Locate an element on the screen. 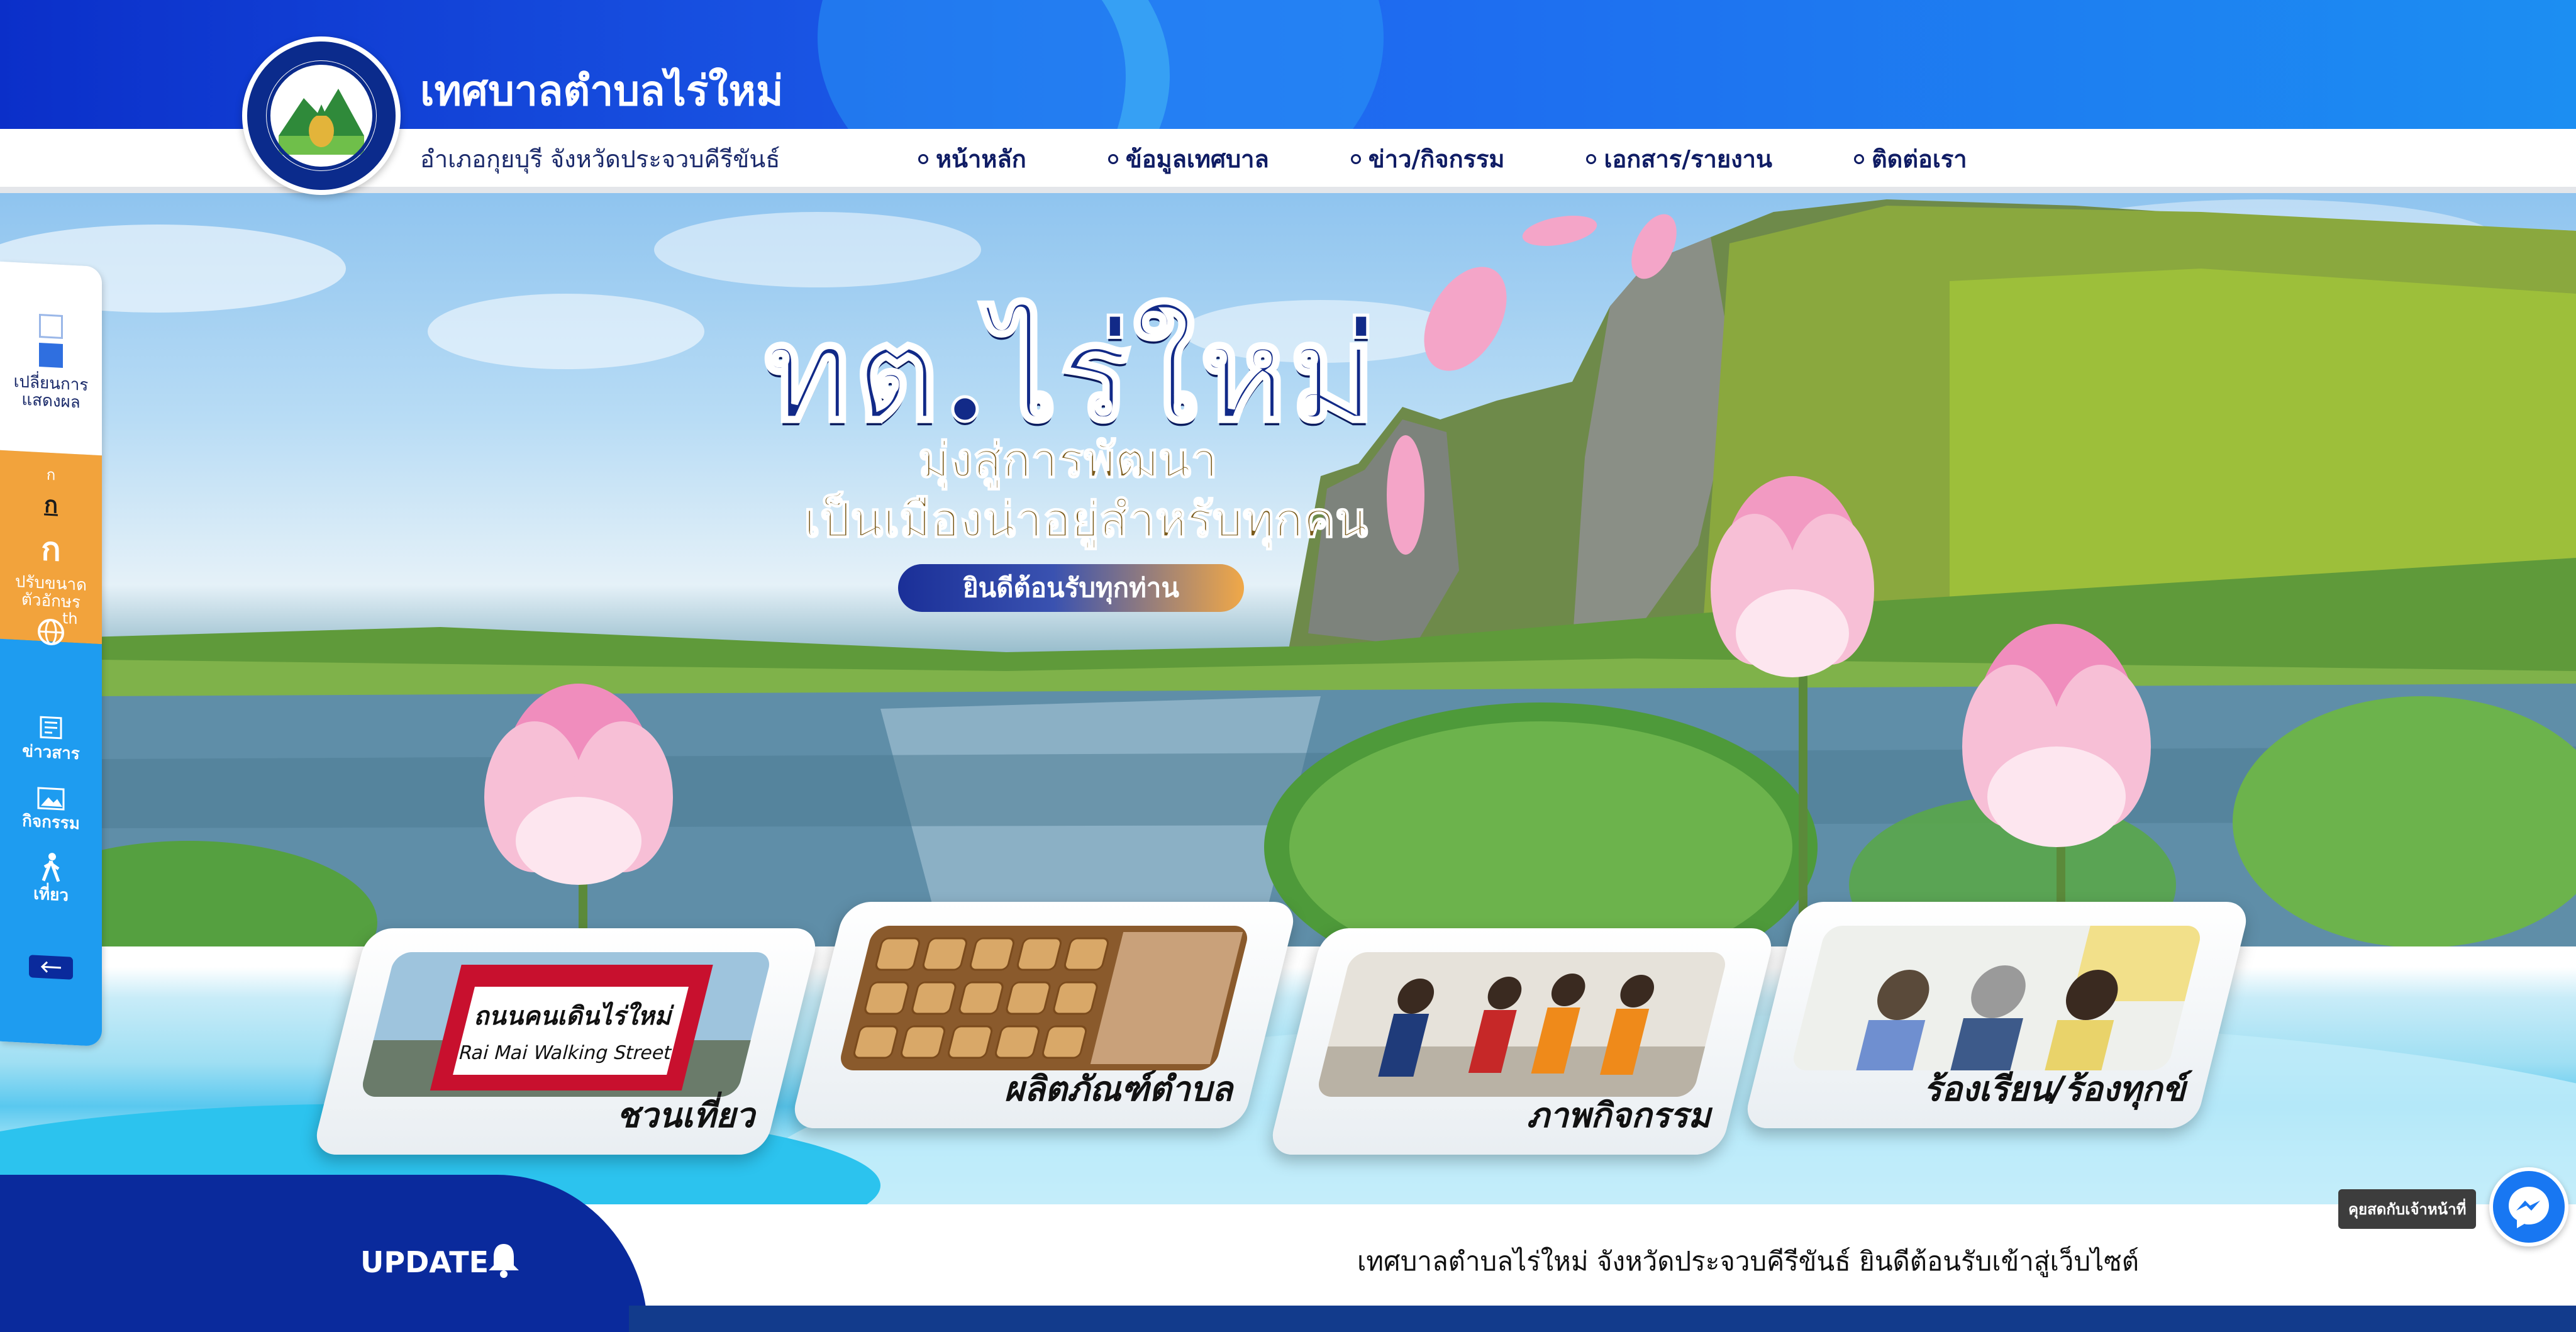 The width and height of the screenshot is (2576, 1332). nav-home: หน้าหลัก is located at coordinates (972, 159).